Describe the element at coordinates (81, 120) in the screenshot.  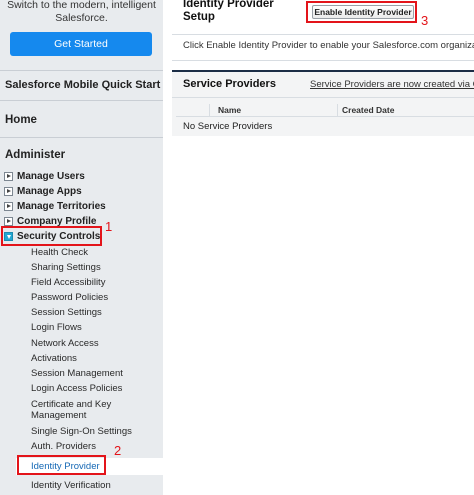
I see `sidebar-item-home: Home` at that location.